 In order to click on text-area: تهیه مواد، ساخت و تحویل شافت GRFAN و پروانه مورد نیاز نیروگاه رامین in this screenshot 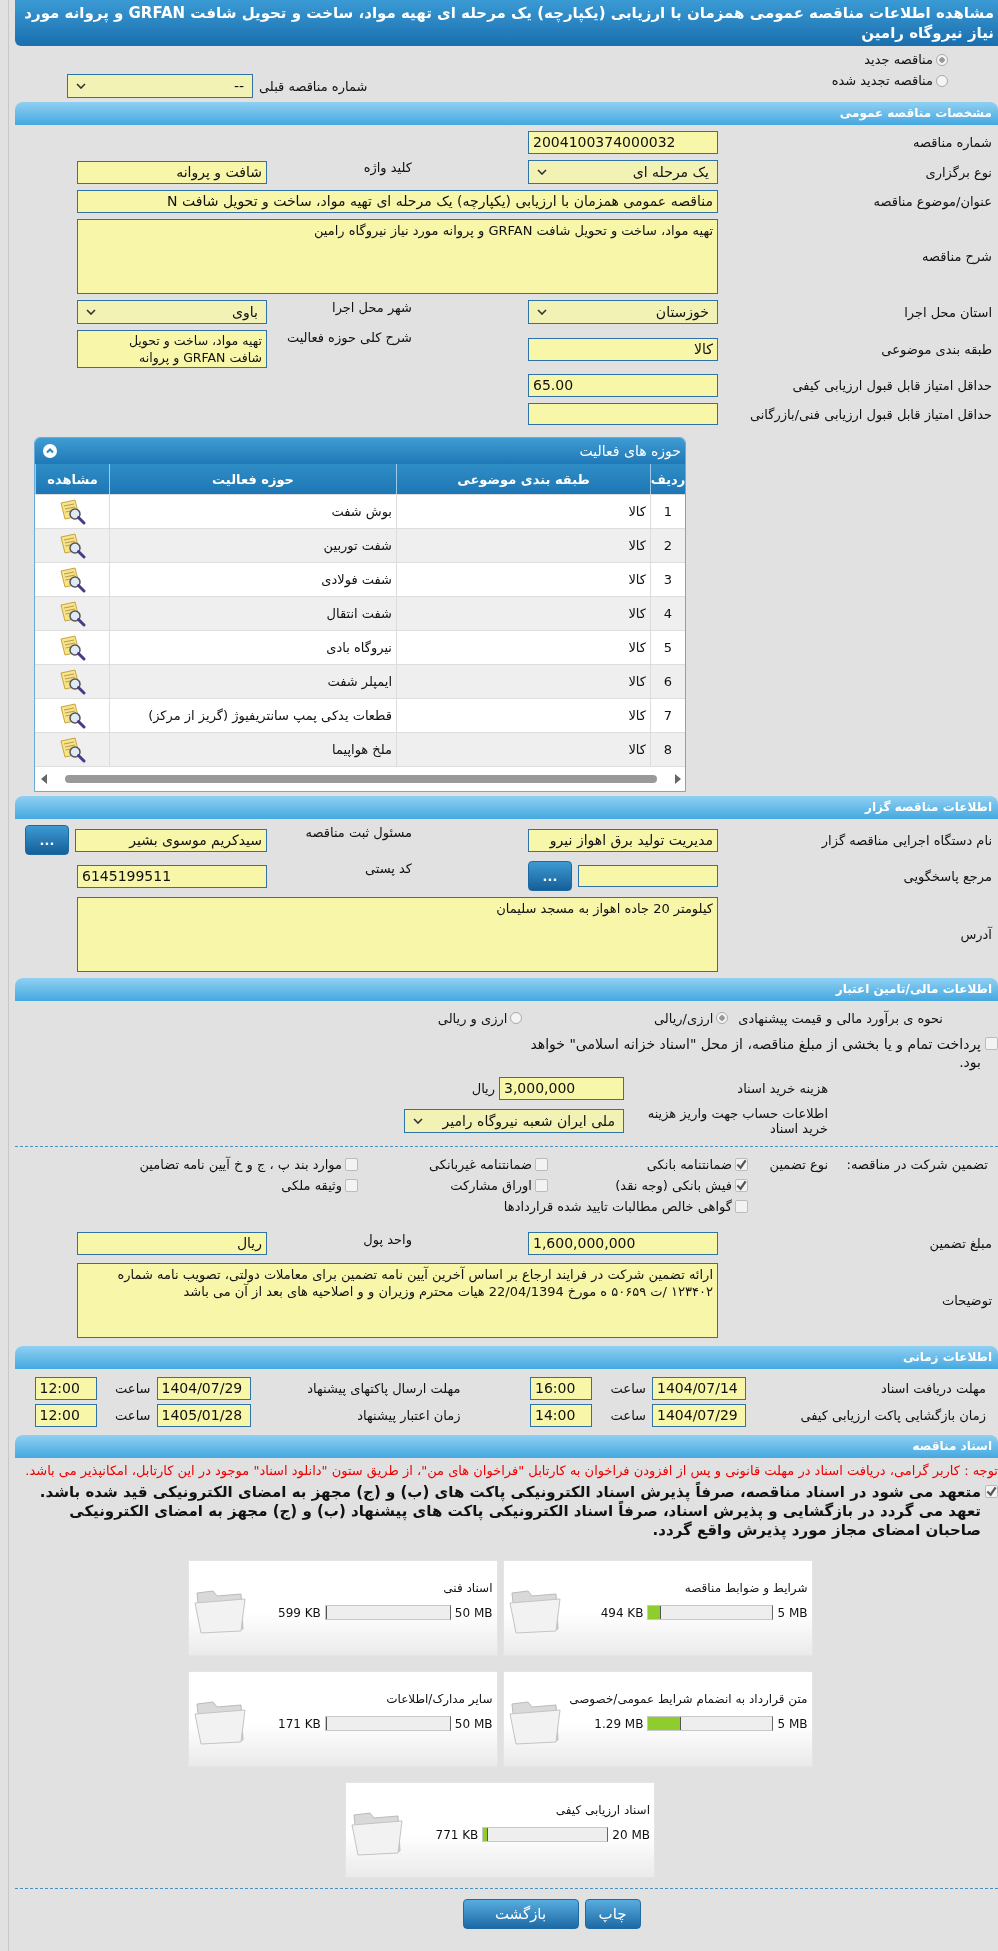, I will do `click(397, 256)`.